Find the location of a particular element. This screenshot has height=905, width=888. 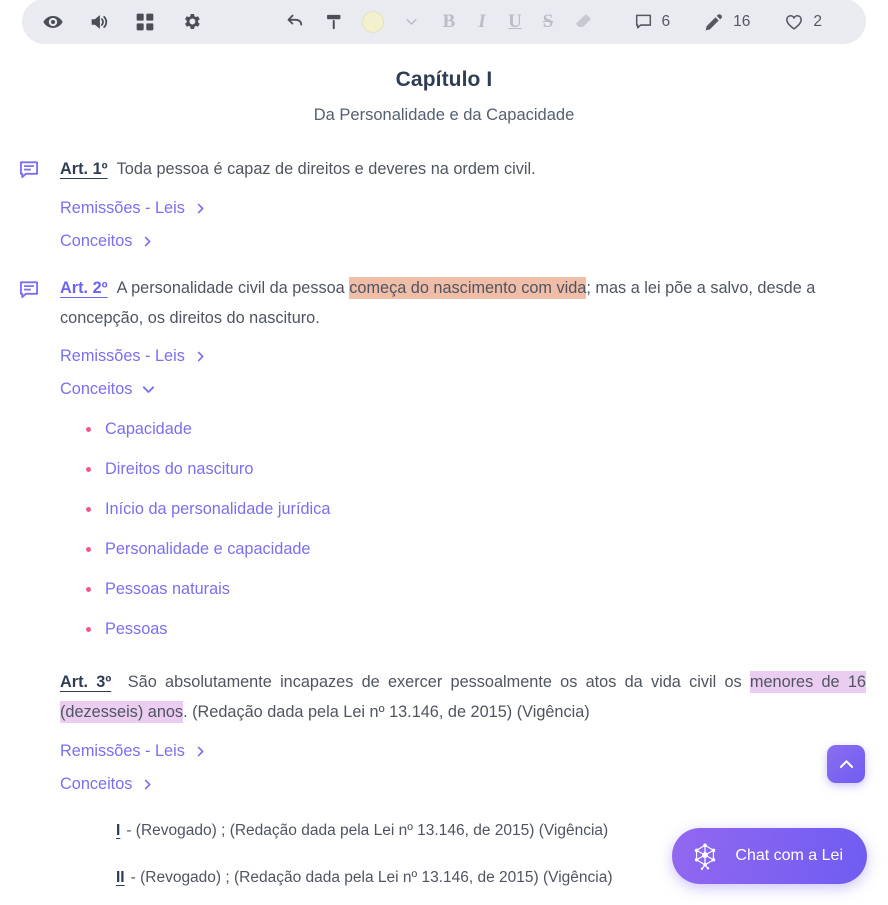

article-2-remissoes-label: Remissões - Leis is located at coordinates (122, 356).